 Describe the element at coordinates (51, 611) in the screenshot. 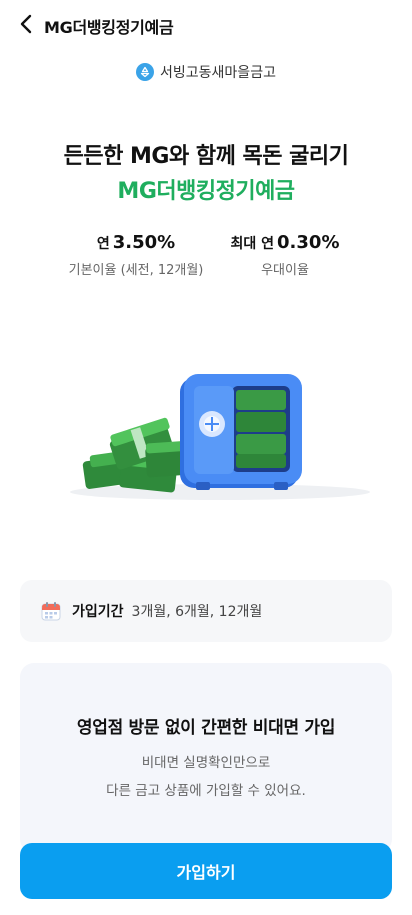

I see `calendar-icon` at that location.